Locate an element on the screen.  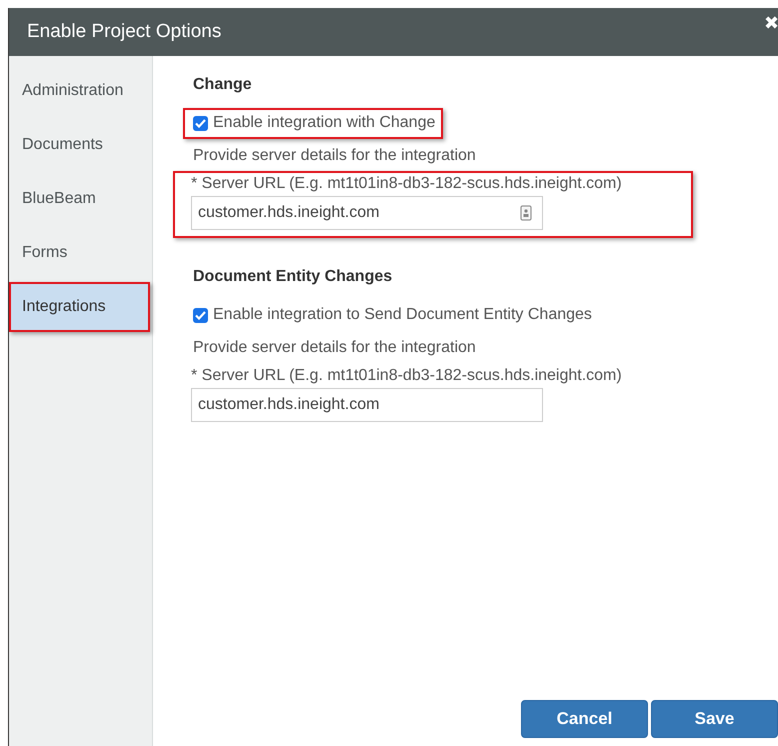
sidebar-item: Administration is located at coordinates (79, 91).